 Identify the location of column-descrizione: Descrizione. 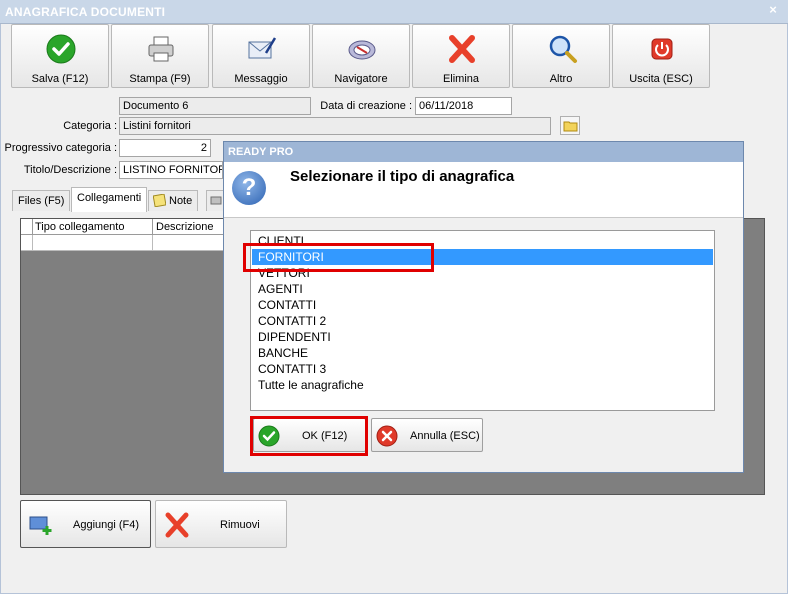
(184, 227).